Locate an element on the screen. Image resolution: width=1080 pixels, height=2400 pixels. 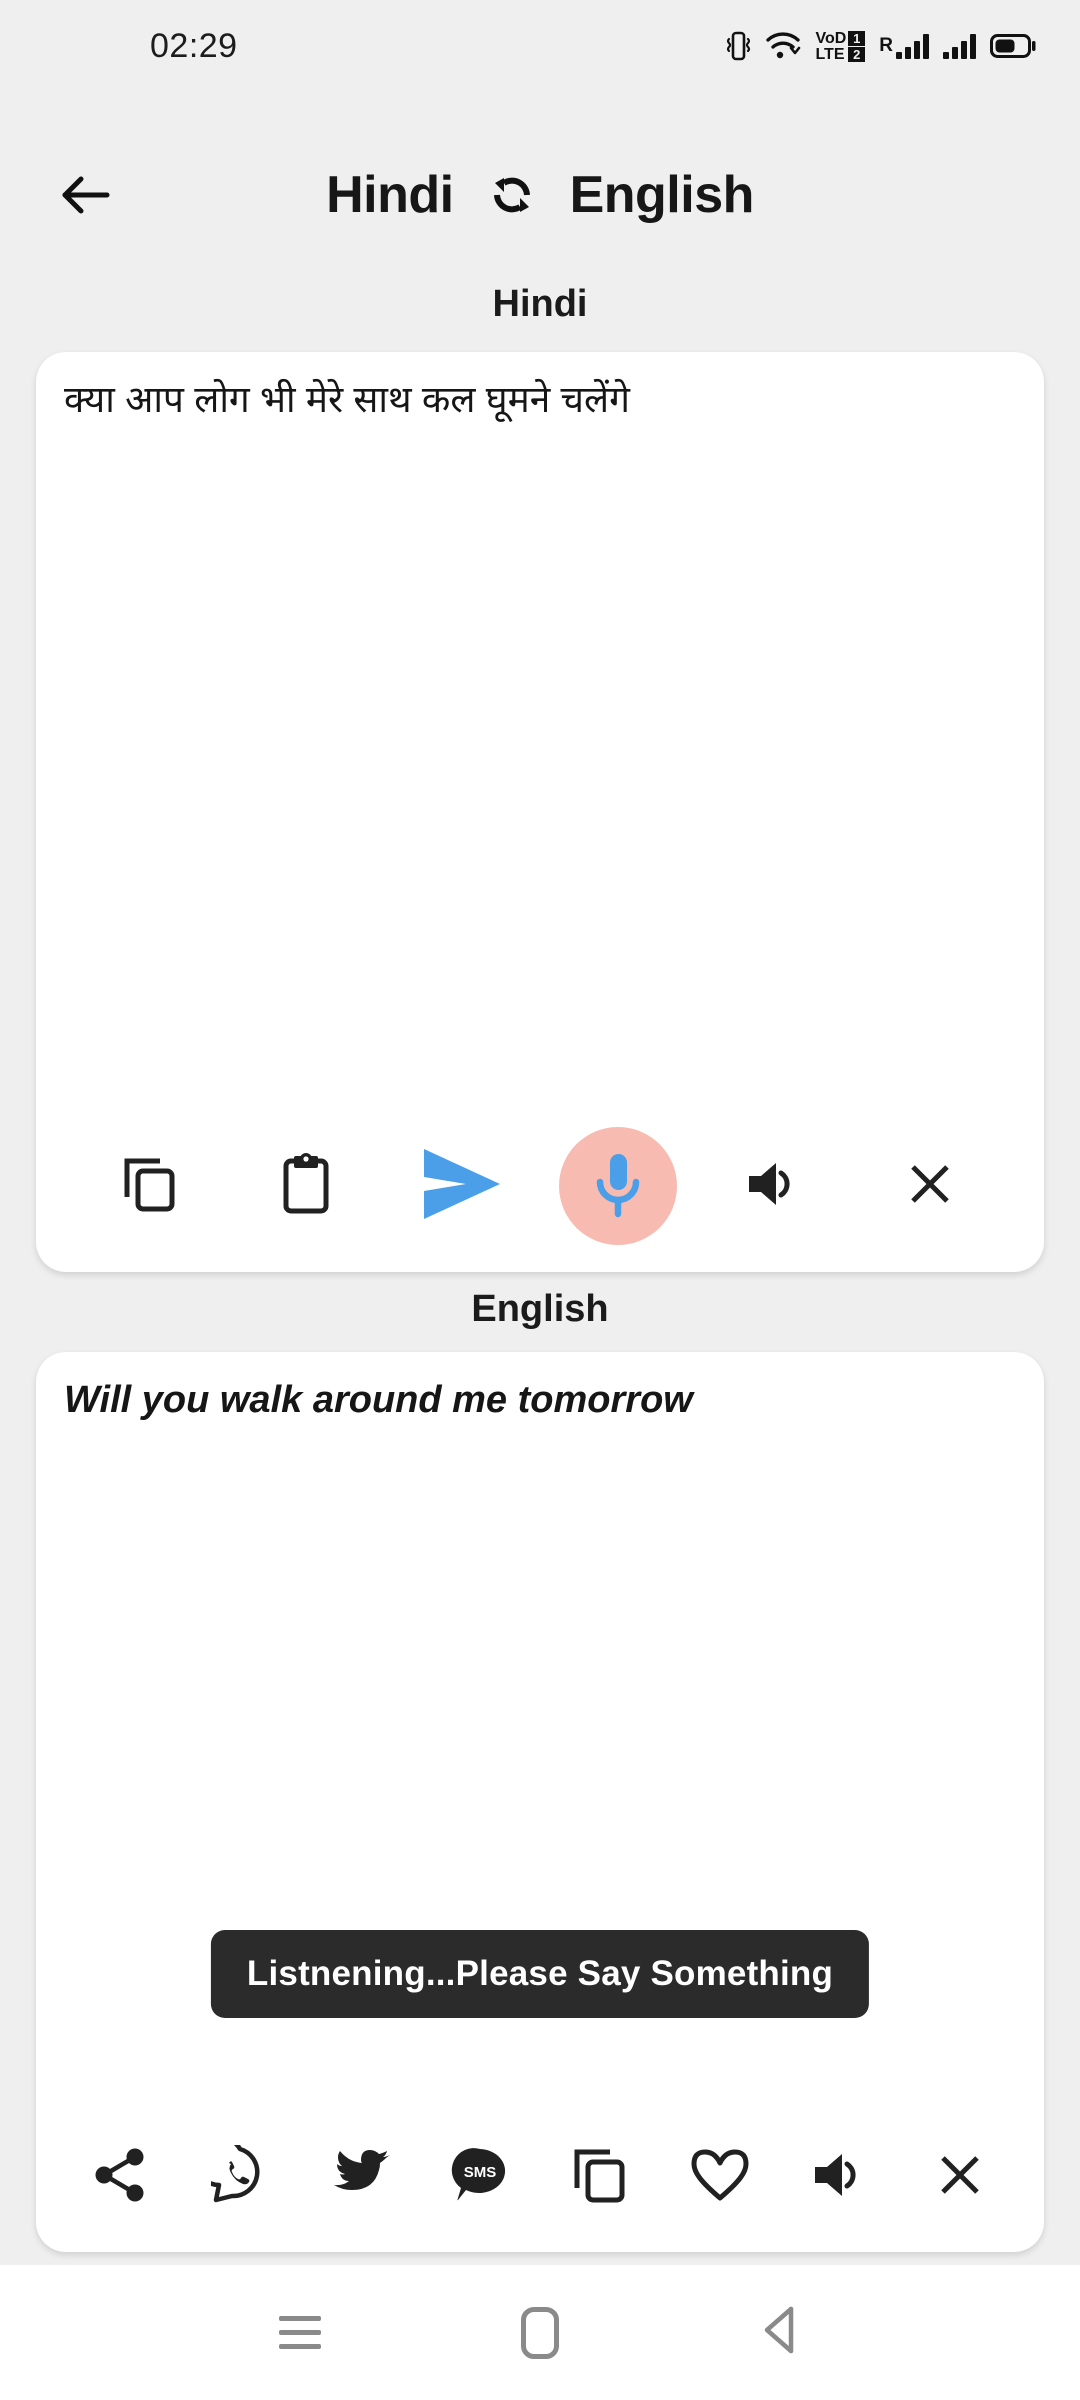
send-icon is located at coordinates (462, 1186).